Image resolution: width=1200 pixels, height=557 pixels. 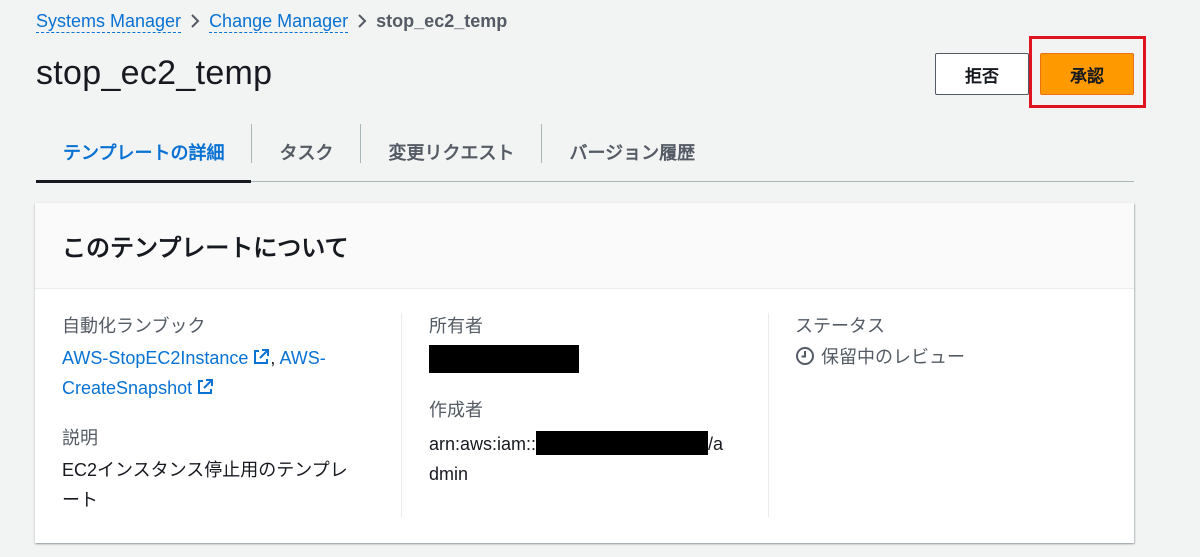 I want to click on breadcrumb-systems-manager: Systems Manager, so click(x=109, y=21).